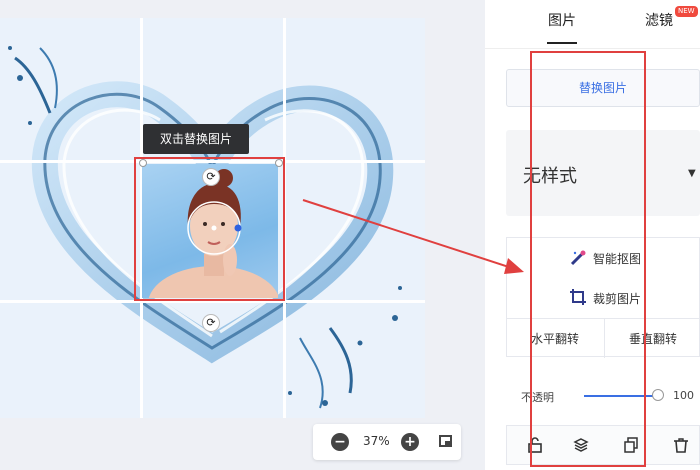 Image resolution: width=700 pixels, height=470 pixels. What do you see at coordinates (376, 441) in the screenshot?
I see `zoom-level: 37%` at bounding box center [376, 441].